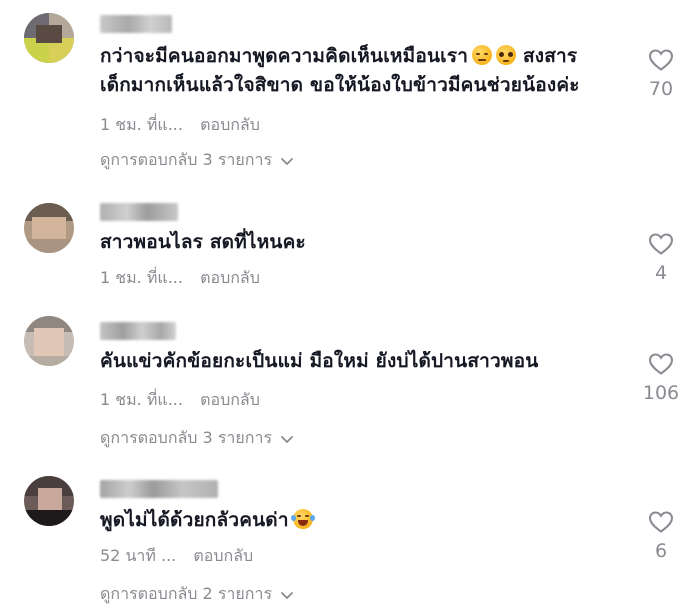  I want to click on like-button: 6, so click(661, 536).